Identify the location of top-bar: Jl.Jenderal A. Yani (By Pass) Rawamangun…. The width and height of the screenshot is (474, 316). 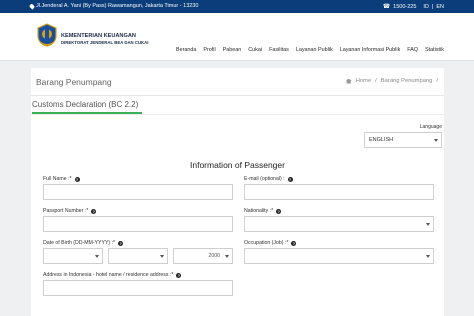
(237, 6).